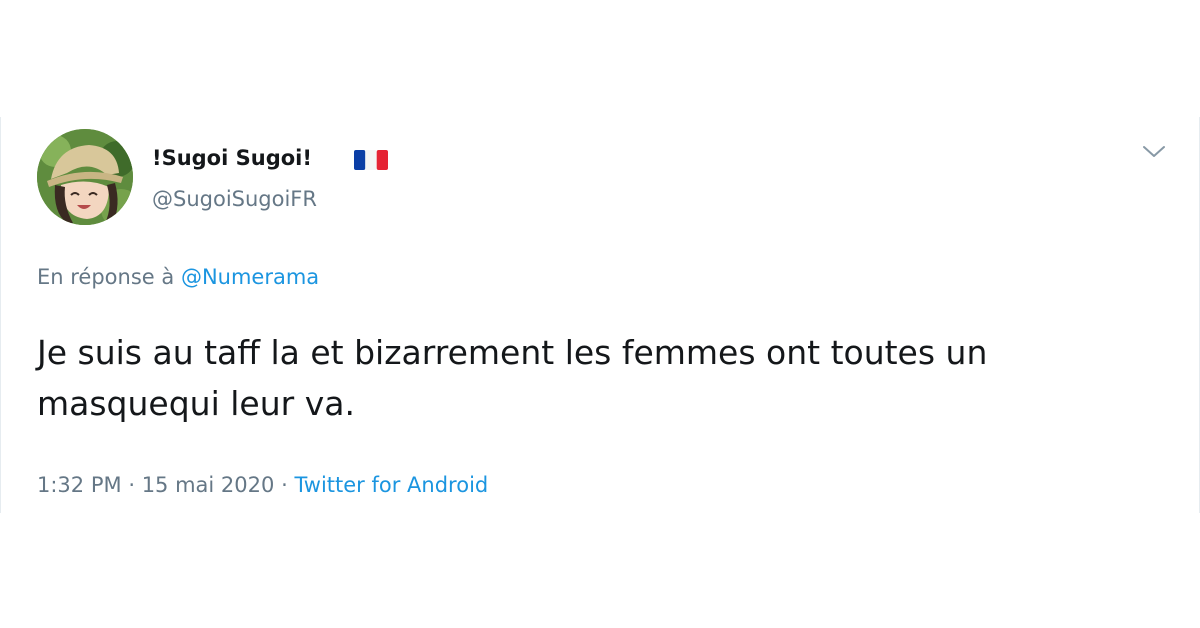 The height and width of the screenshot is (628, 1200). Describe the element at coordinates (250, 277) in the screenshot. I see `reply-mention-link: @Numerama` at that location.